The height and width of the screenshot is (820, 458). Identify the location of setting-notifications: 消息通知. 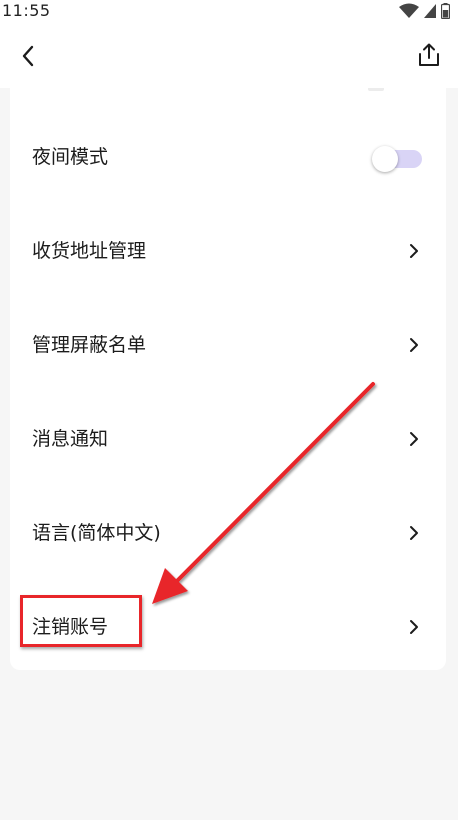
(228, 439).